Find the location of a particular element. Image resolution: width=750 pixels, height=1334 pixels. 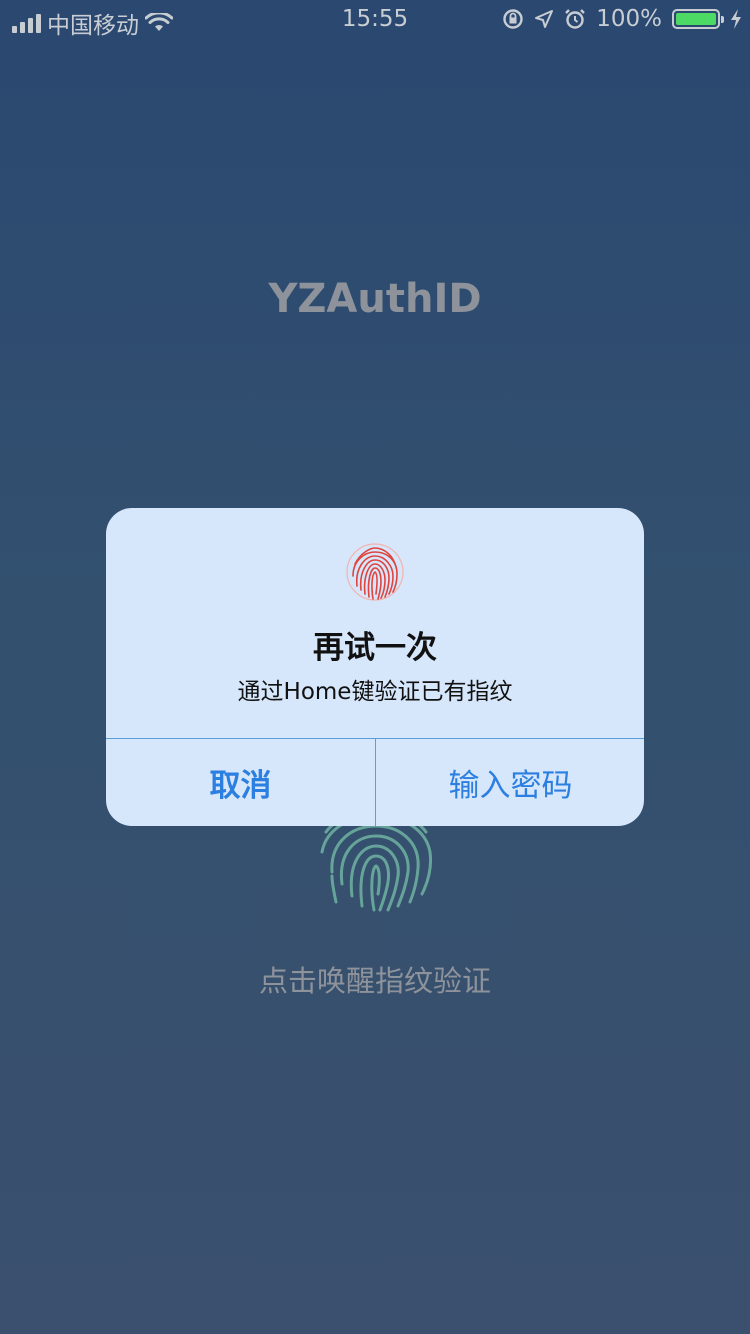

status-right: 100% is located at coordinates (622, 19).